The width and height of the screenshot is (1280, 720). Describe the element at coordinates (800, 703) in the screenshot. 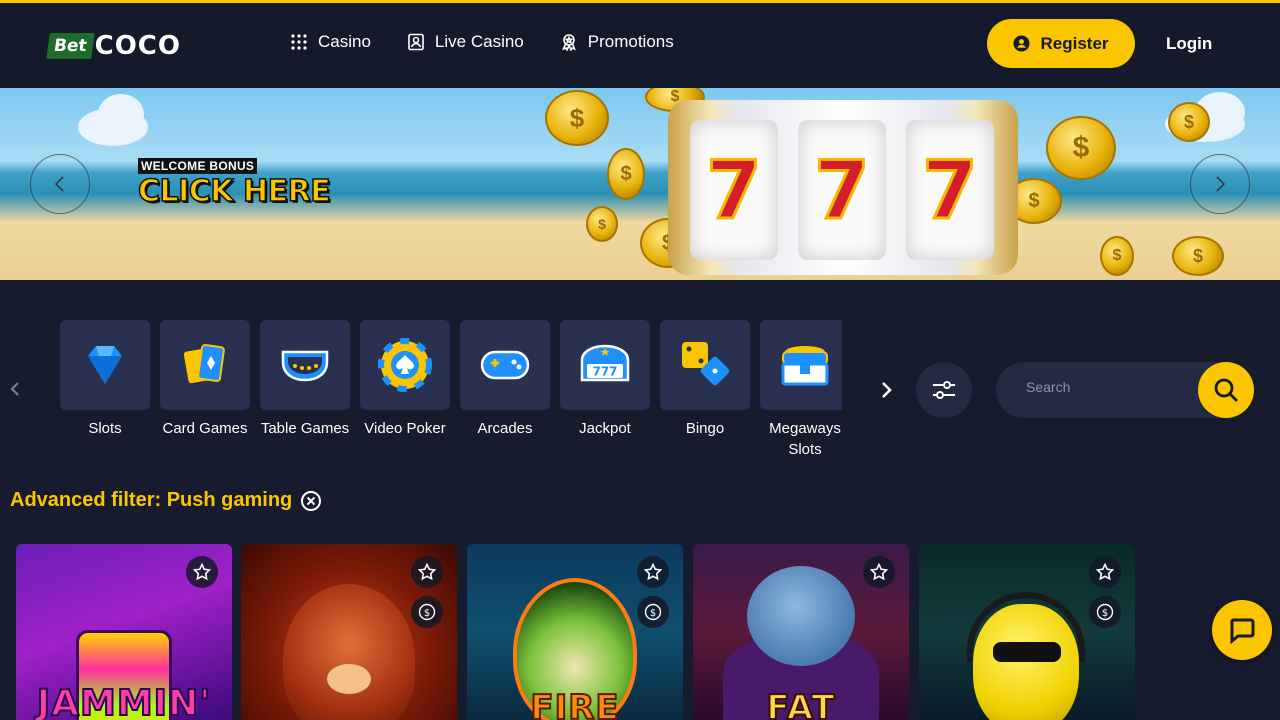

I see `game-title: FAT` at that location.